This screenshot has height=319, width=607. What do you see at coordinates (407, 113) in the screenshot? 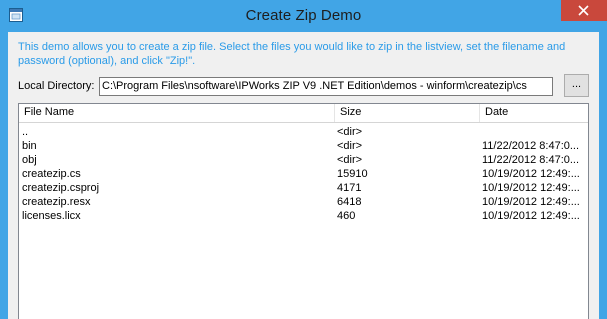
I see `column-header-size: Size` at bounding box center [407, 113].